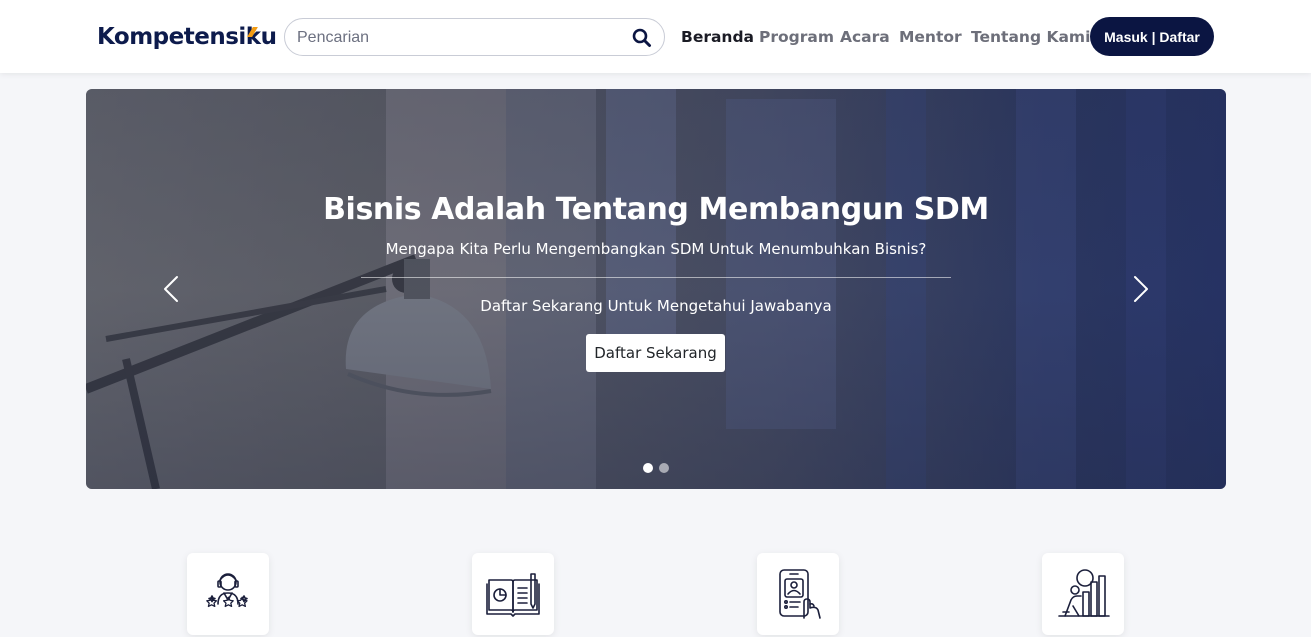  I want to click on carousel-indicators, so click(656, 468).